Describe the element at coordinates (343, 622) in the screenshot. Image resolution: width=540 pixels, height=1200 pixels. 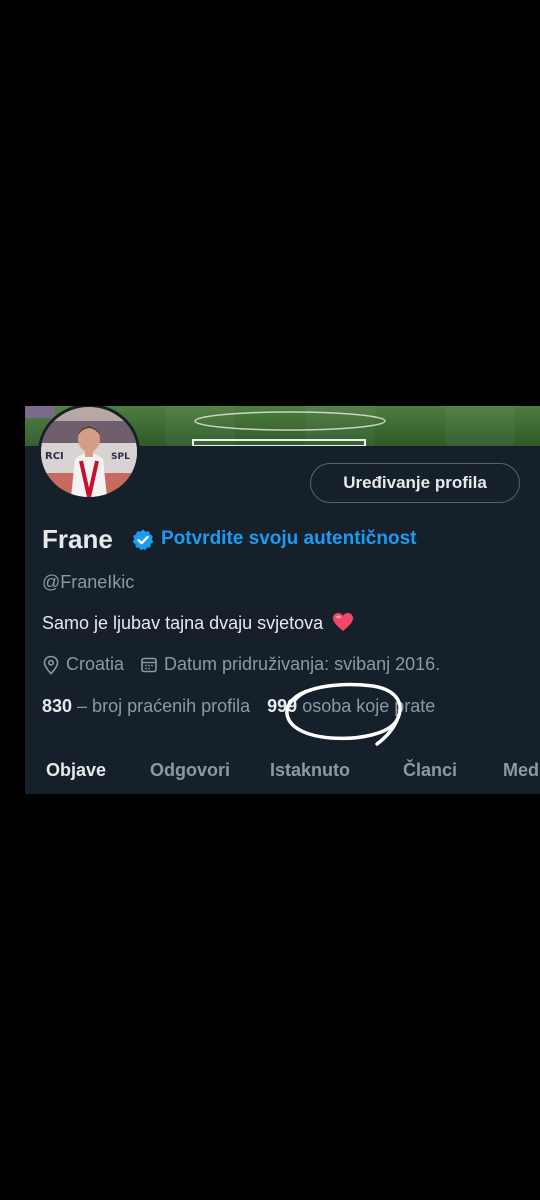
I see `heart-emoji-icon` at that location.